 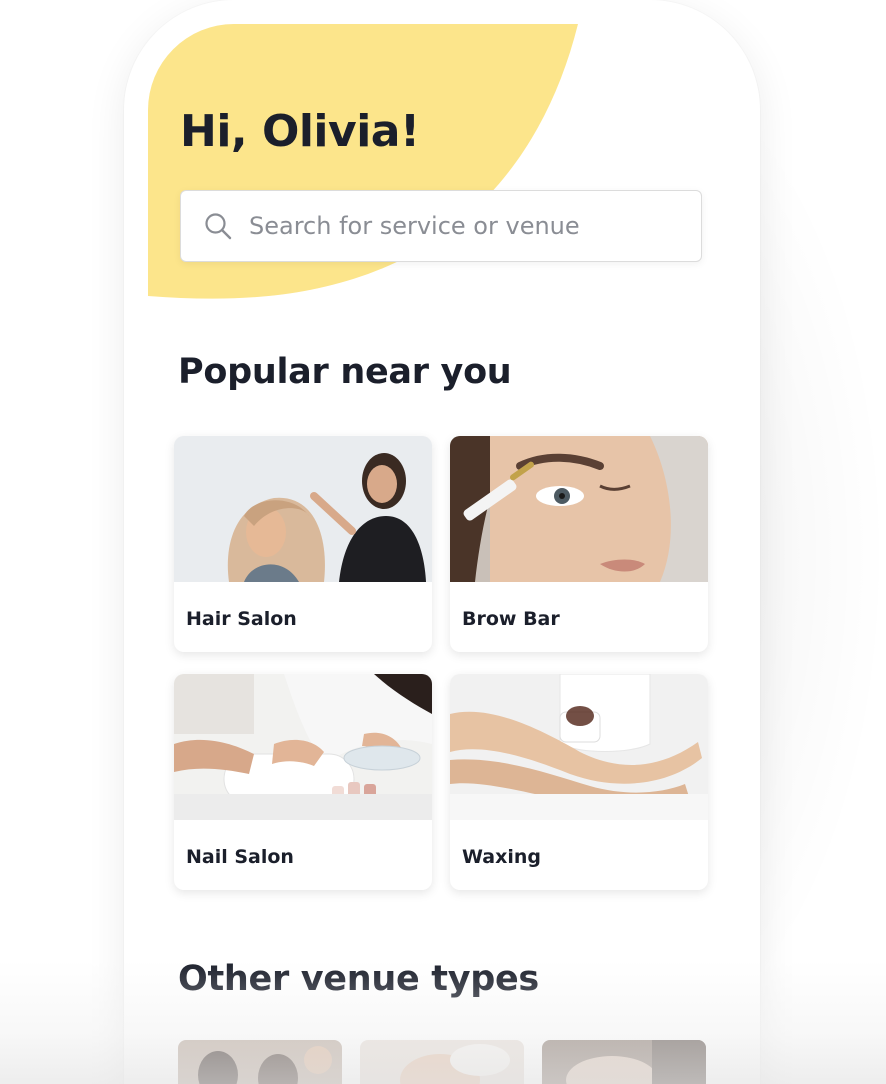 I want to click on card-waxing: Waxing, so click(x=579, y=782).